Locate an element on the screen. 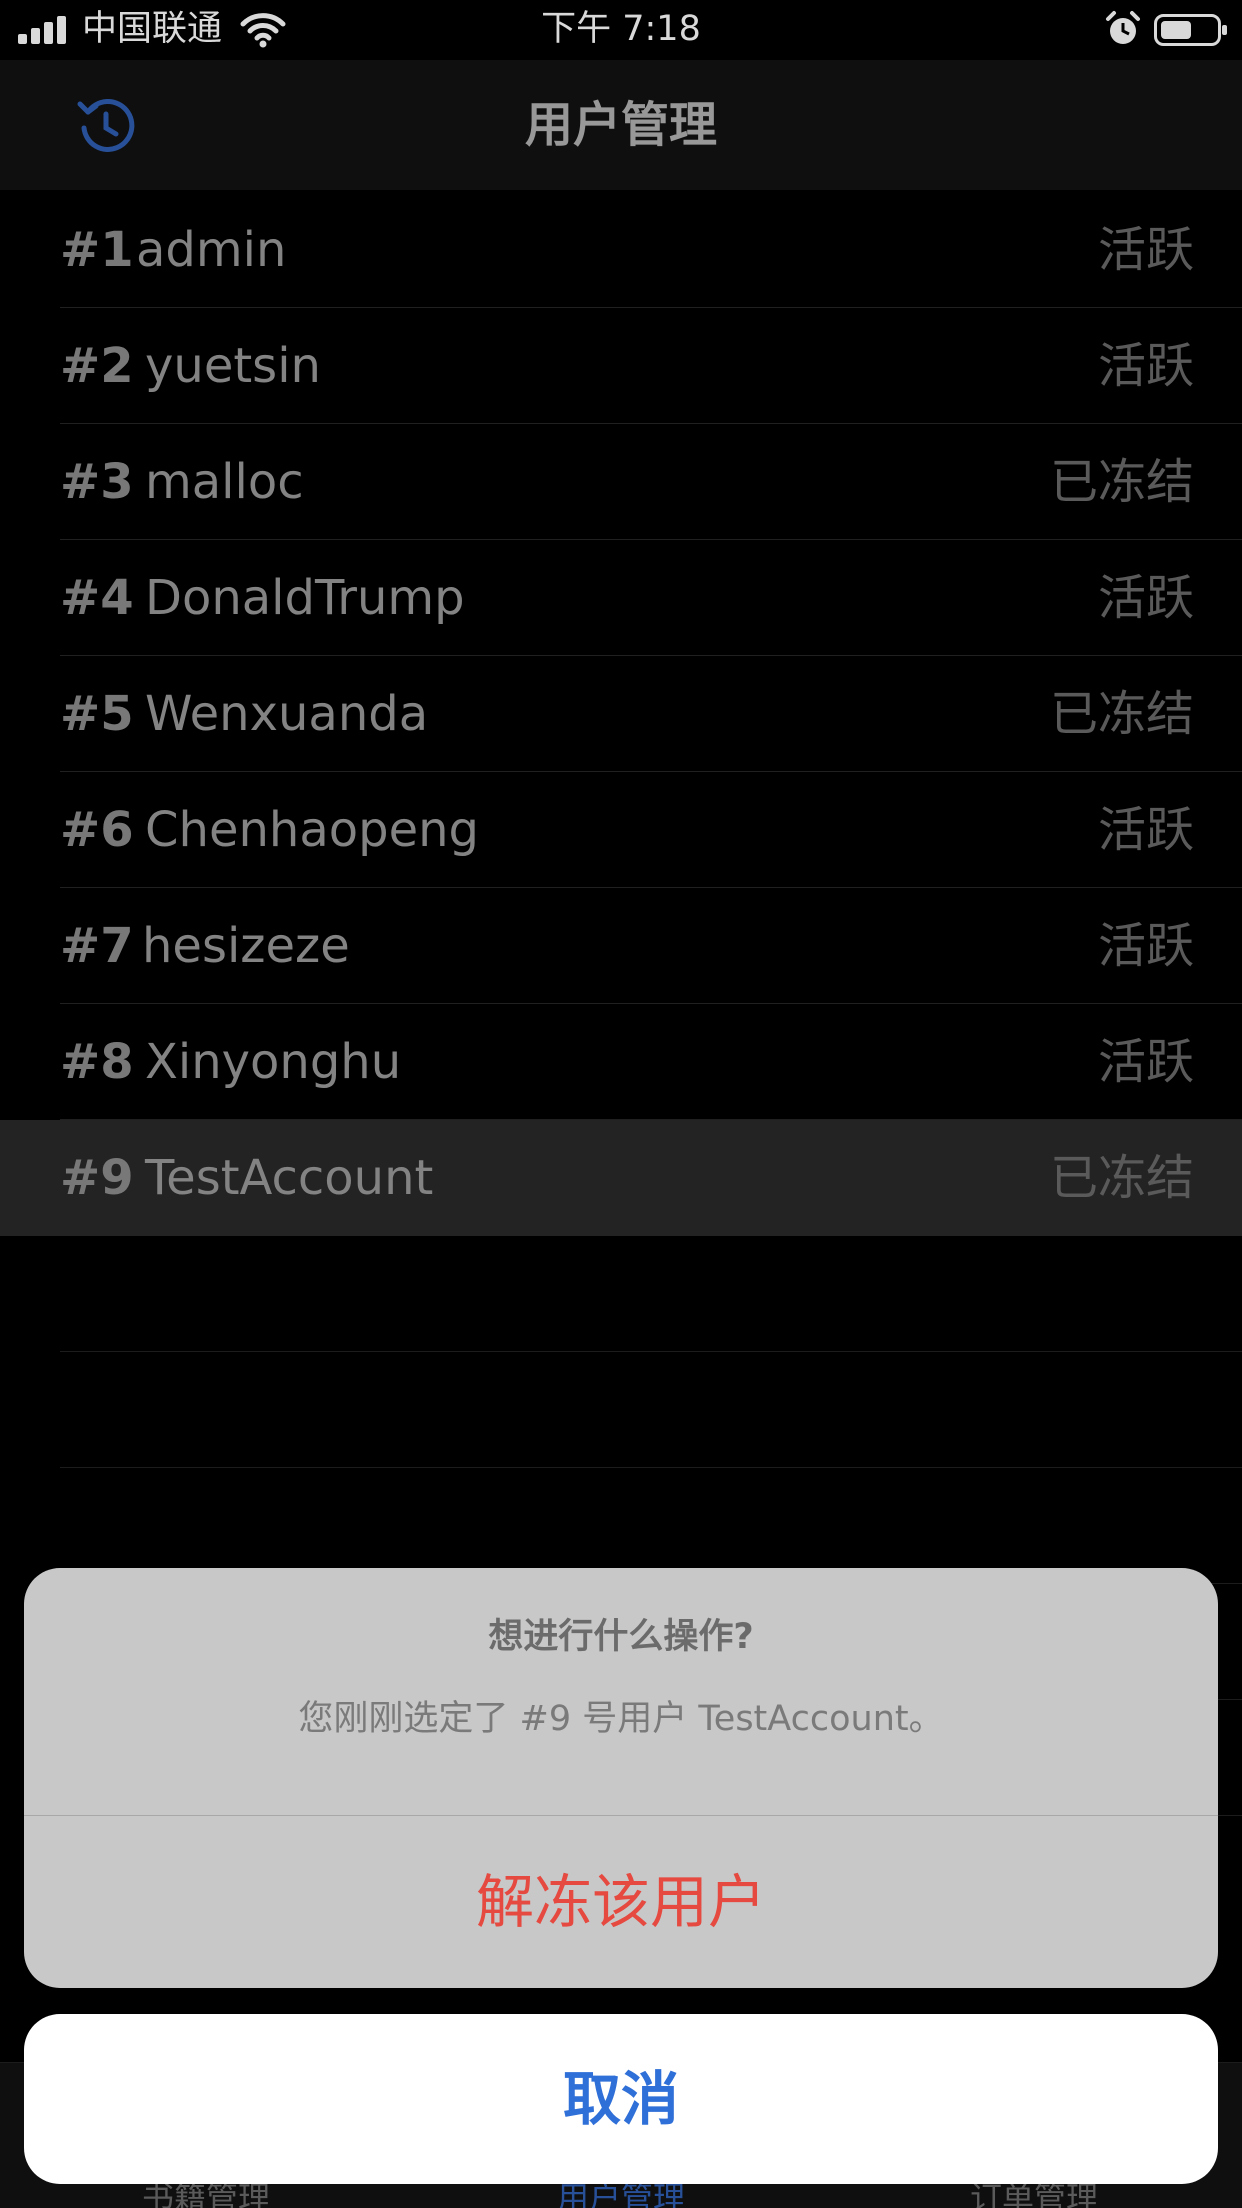 The width and height of the screenshot is (1242, 2208). action-sheet-message: 您刚刚选定了 #9 号用户 TestAccount。 is located at coordinates (621, 1719).